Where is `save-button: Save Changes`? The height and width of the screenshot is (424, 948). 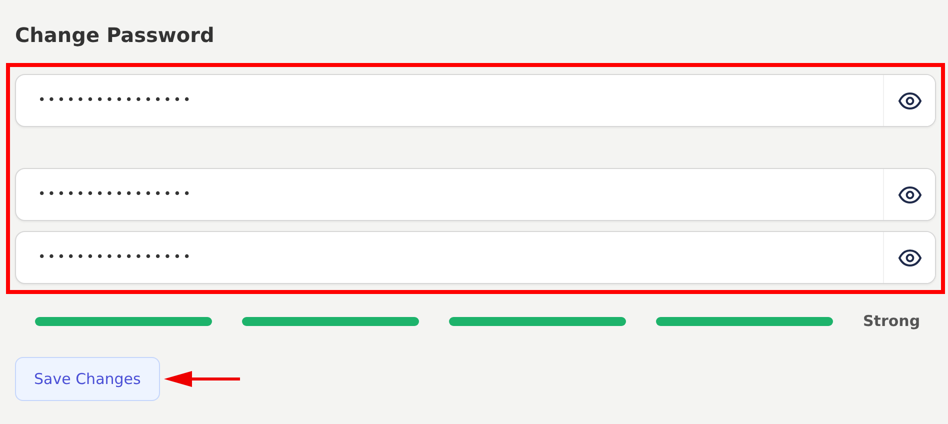
save-button: Save Changes is located at coordinates (87, 378).